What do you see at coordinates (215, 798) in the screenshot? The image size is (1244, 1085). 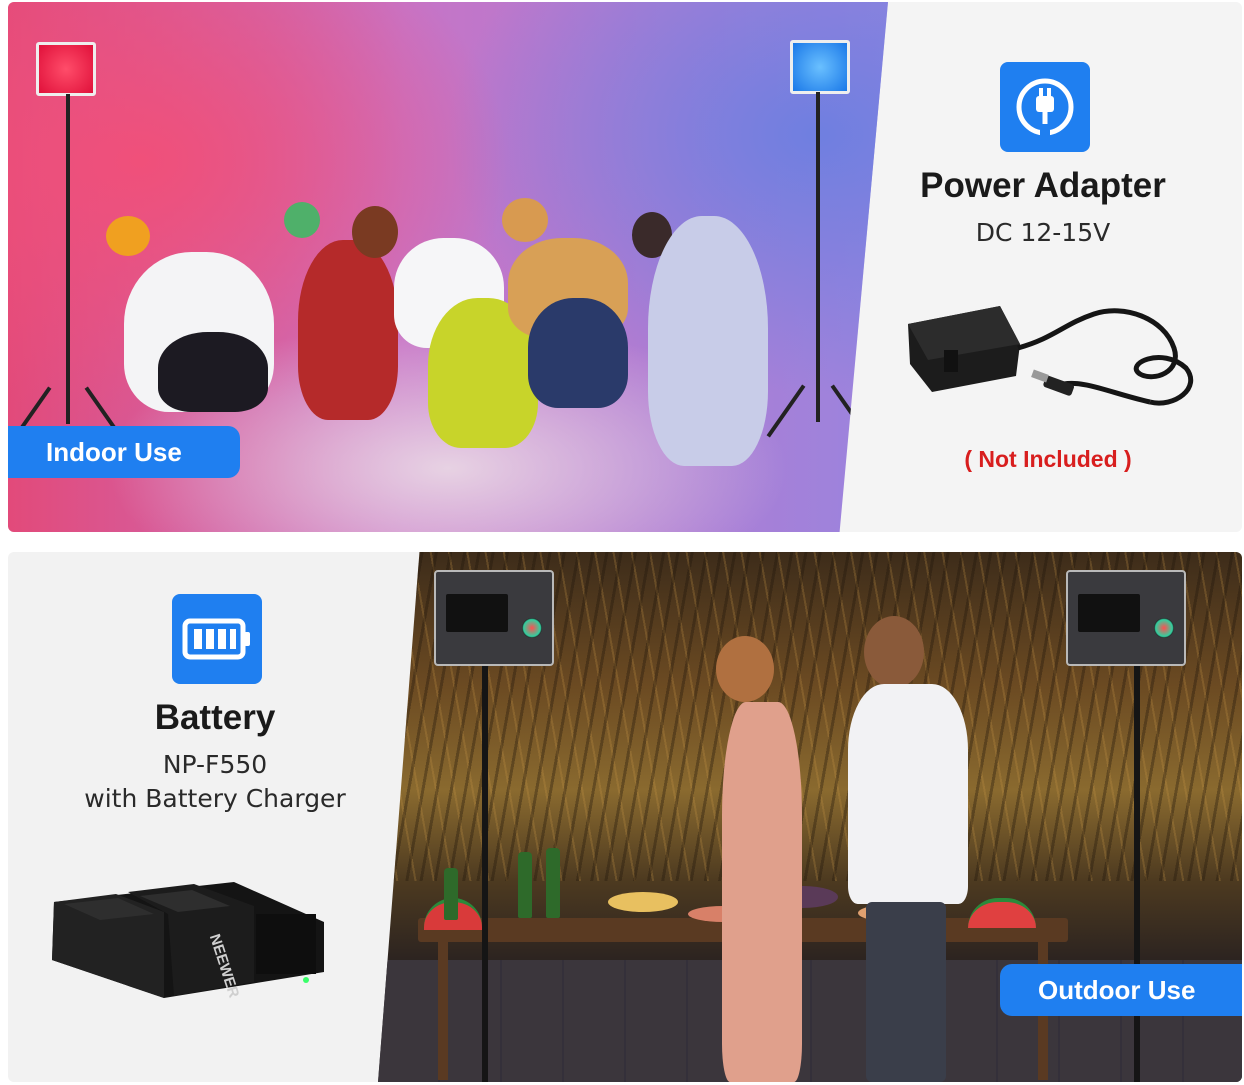 I see `battery-charger-text: with Battery Charger` at bounding box center [215, 798].